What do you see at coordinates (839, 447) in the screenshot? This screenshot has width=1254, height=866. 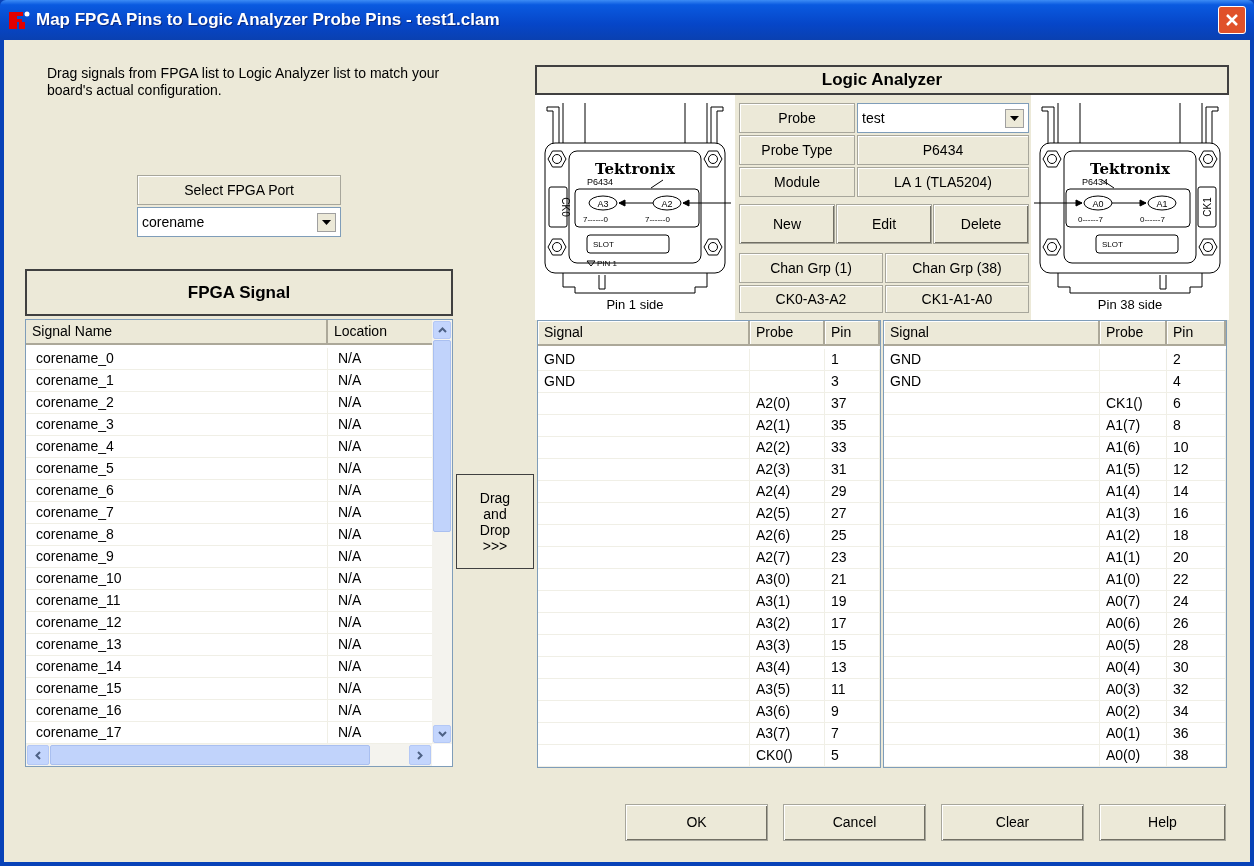 I see `table-cell-text: 33` at bounding box center [839, 447].